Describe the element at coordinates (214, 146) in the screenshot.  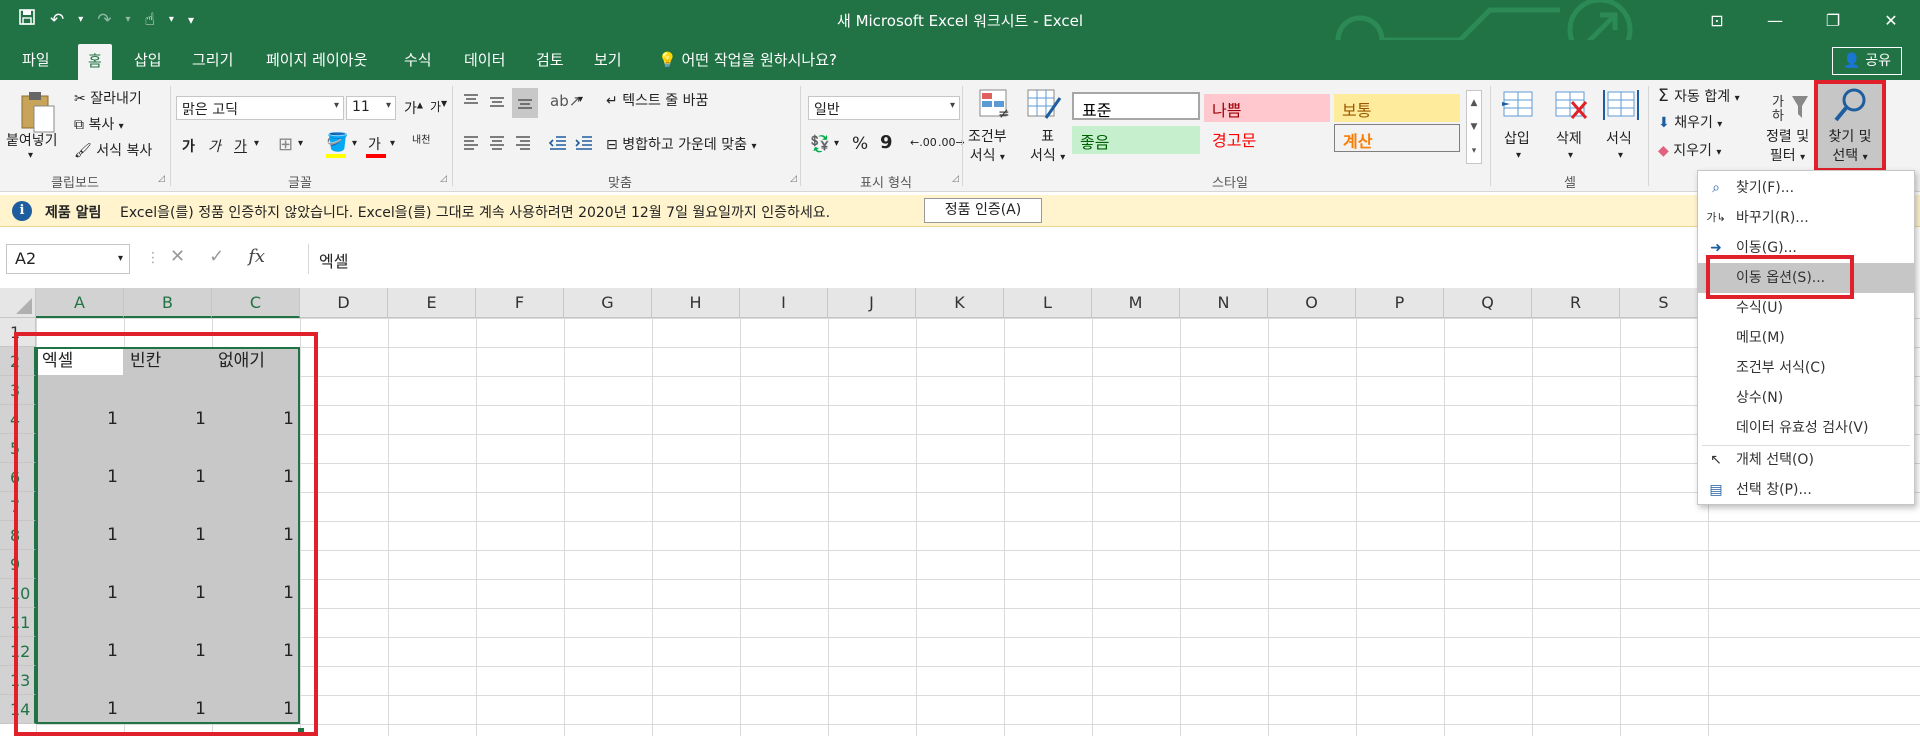
I see `italic-button: 가` at that location.